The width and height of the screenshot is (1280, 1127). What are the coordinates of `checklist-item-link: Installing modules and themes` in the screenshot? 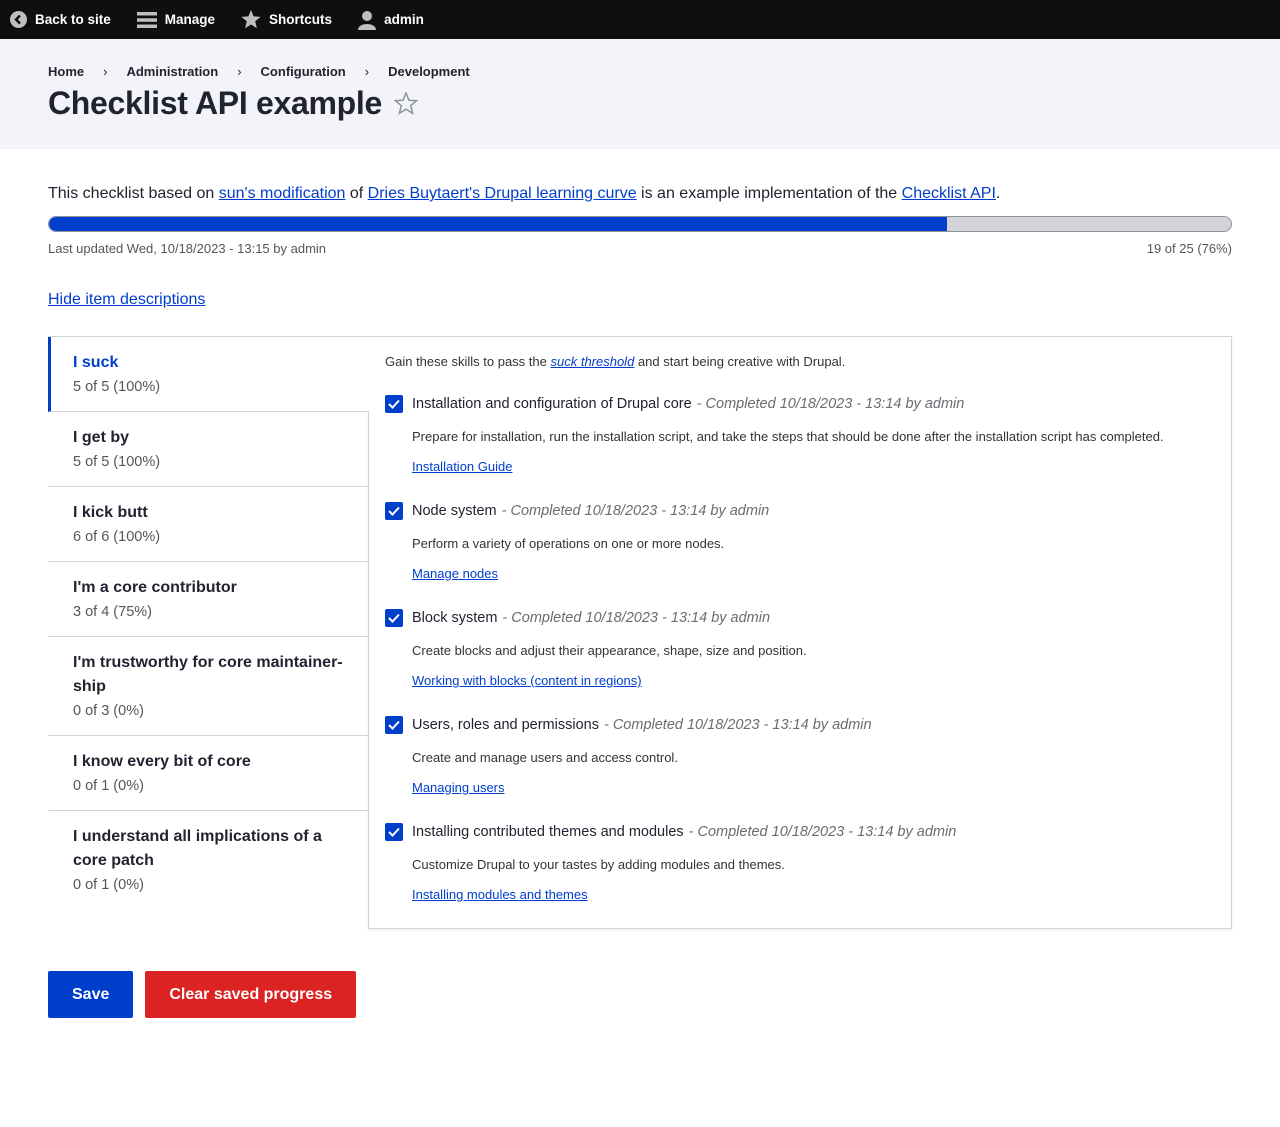 It's located at (500, 894).